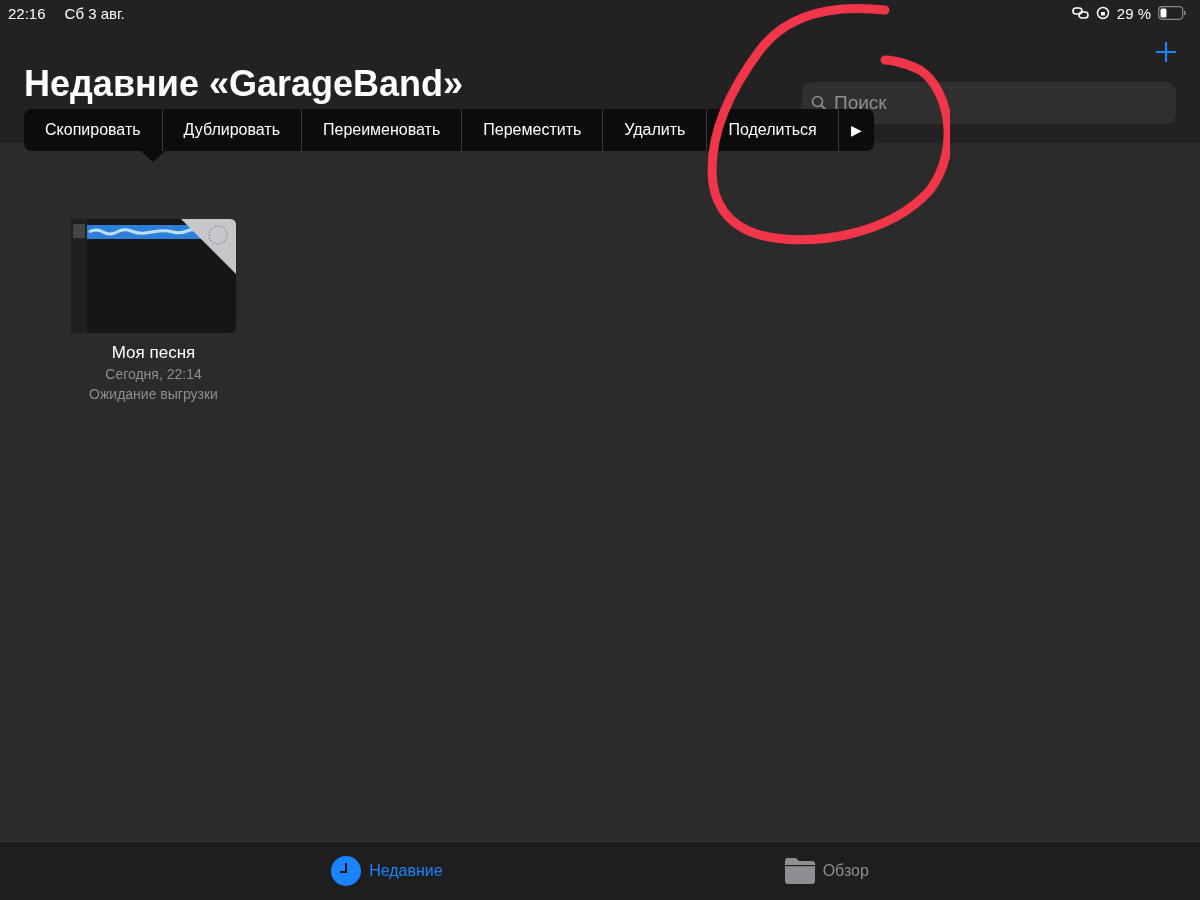  I want to click on file-date: Сегодня, 22:14, so click(153, 374).